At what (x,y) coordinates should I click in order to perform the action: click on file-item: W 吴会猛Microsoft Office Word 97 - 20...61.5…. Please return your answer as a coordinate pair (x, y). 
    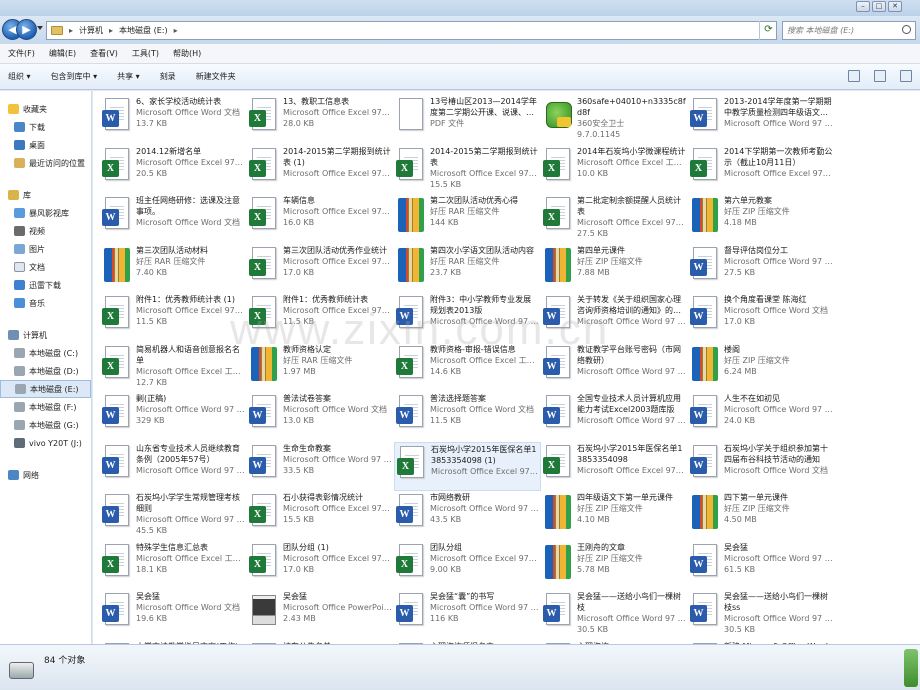
    Looking at the image, I should click on (761, 566).